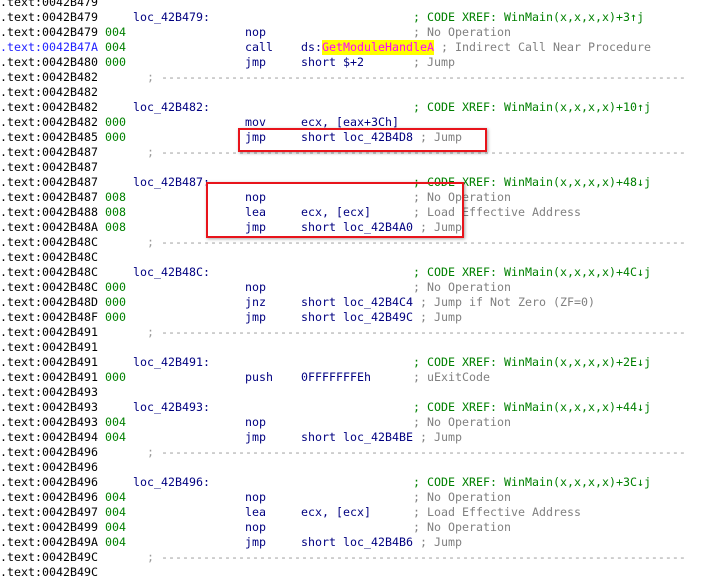  I want to click on code-label: loc_42B491:, so click(171, 362).